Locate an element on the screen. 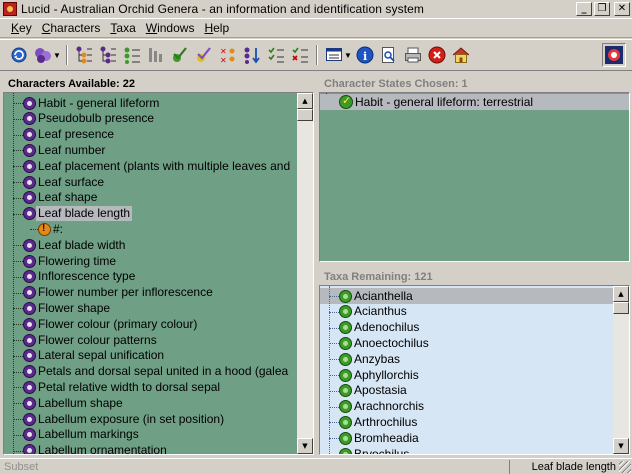 The image size is (632, 474). taxon-item: Arthrochilus is located at coordinates (369, 422).